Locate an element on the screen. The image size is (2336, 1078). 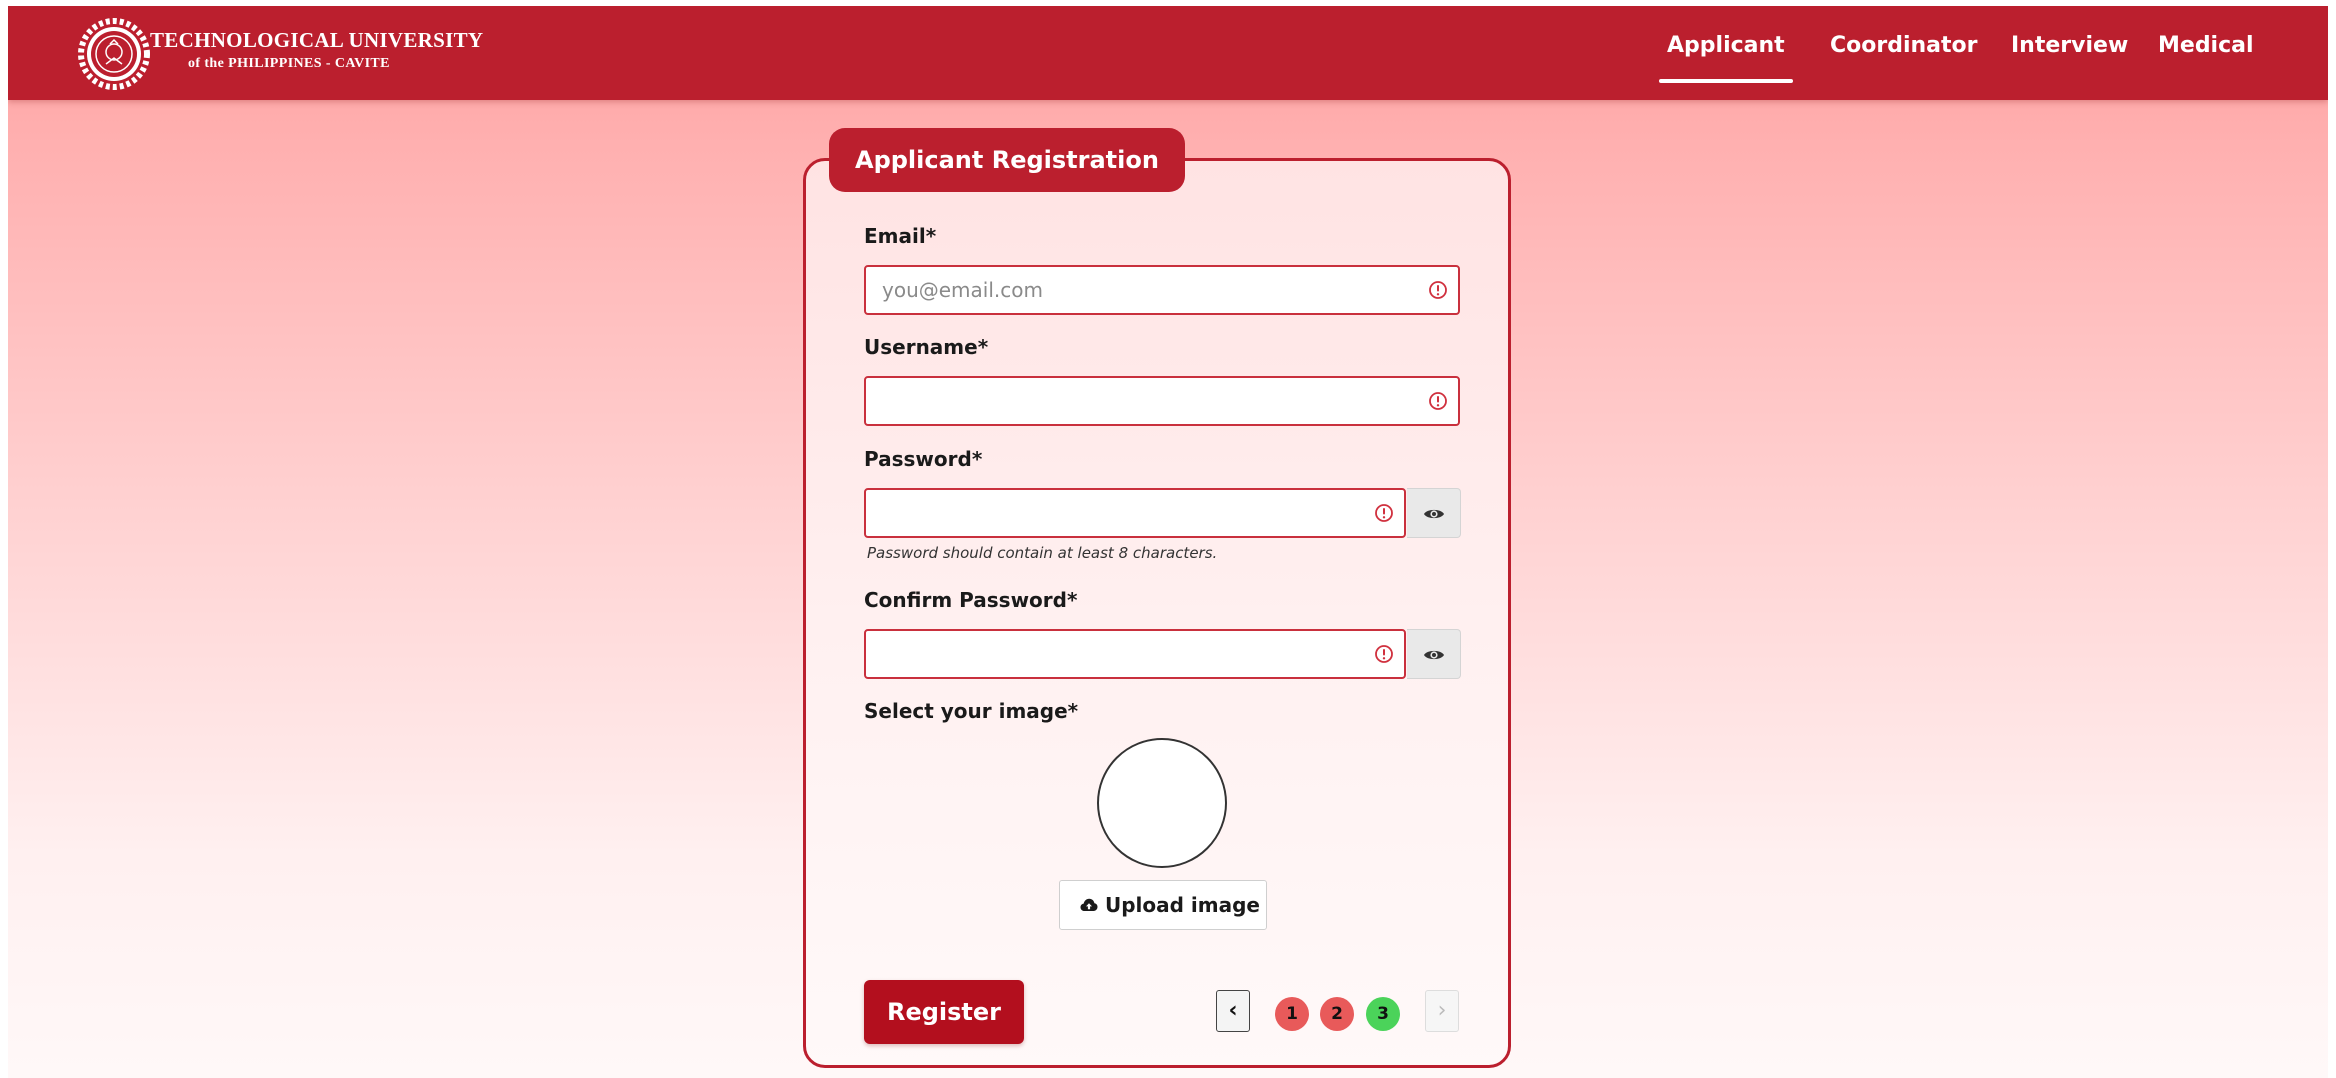
logo-subtitle: of the PHILIPPINES - CAVITE is located at coordinates (289, 63).